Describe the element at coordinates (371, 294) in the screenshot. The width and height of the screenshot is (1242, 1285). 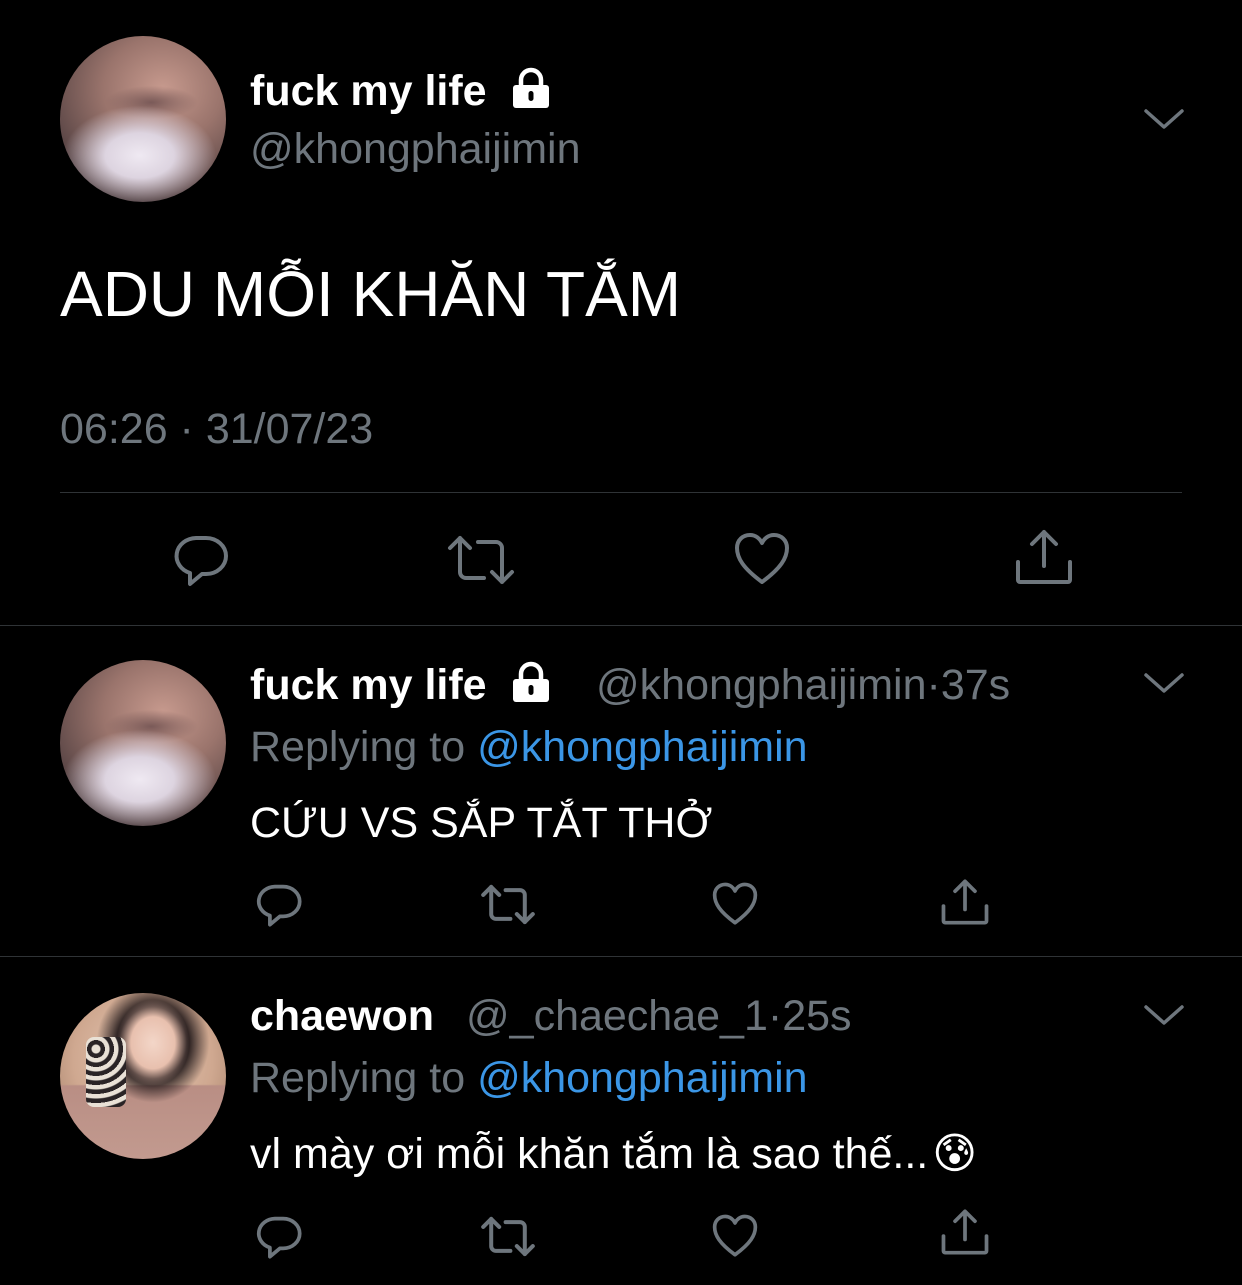
I see `tweet-text: ADU MỖI KHĂN TẮM` at that location.